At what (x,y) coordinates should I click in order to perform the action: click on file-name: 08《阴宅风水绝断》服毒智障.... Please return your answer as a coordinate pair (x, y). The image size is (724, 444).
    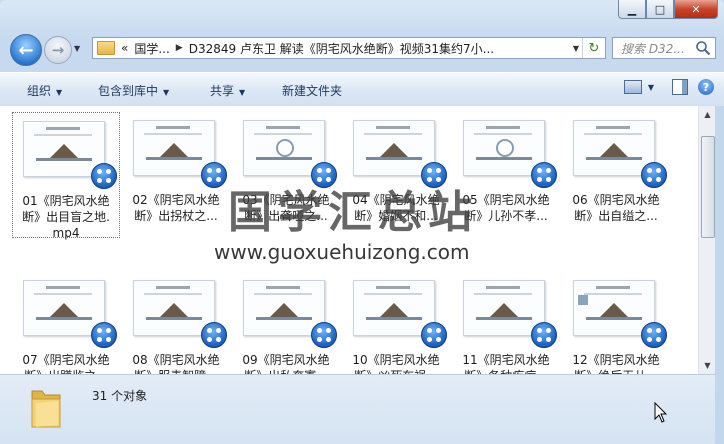
    Looking at the image, I should click on (176, 363).